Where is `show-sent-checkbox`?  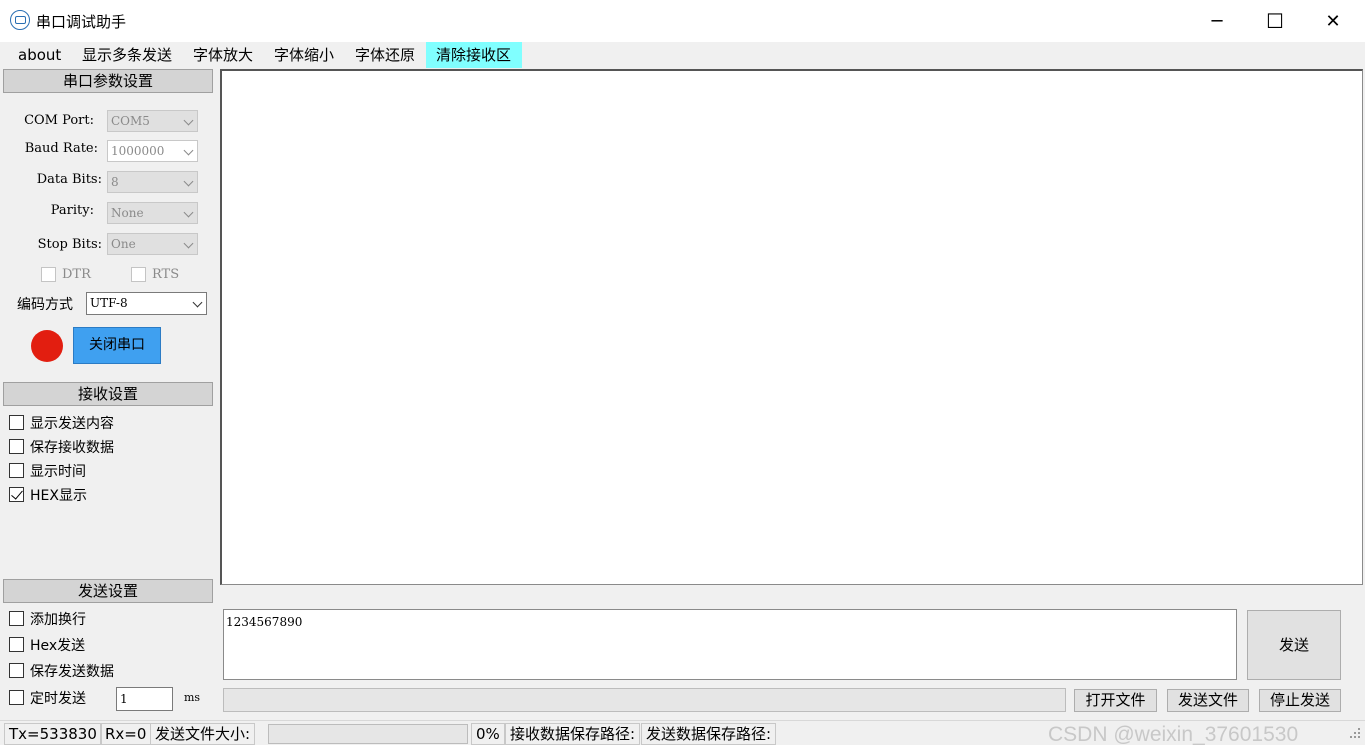 show-sent-checkbox is located at coordinates (16, 422).